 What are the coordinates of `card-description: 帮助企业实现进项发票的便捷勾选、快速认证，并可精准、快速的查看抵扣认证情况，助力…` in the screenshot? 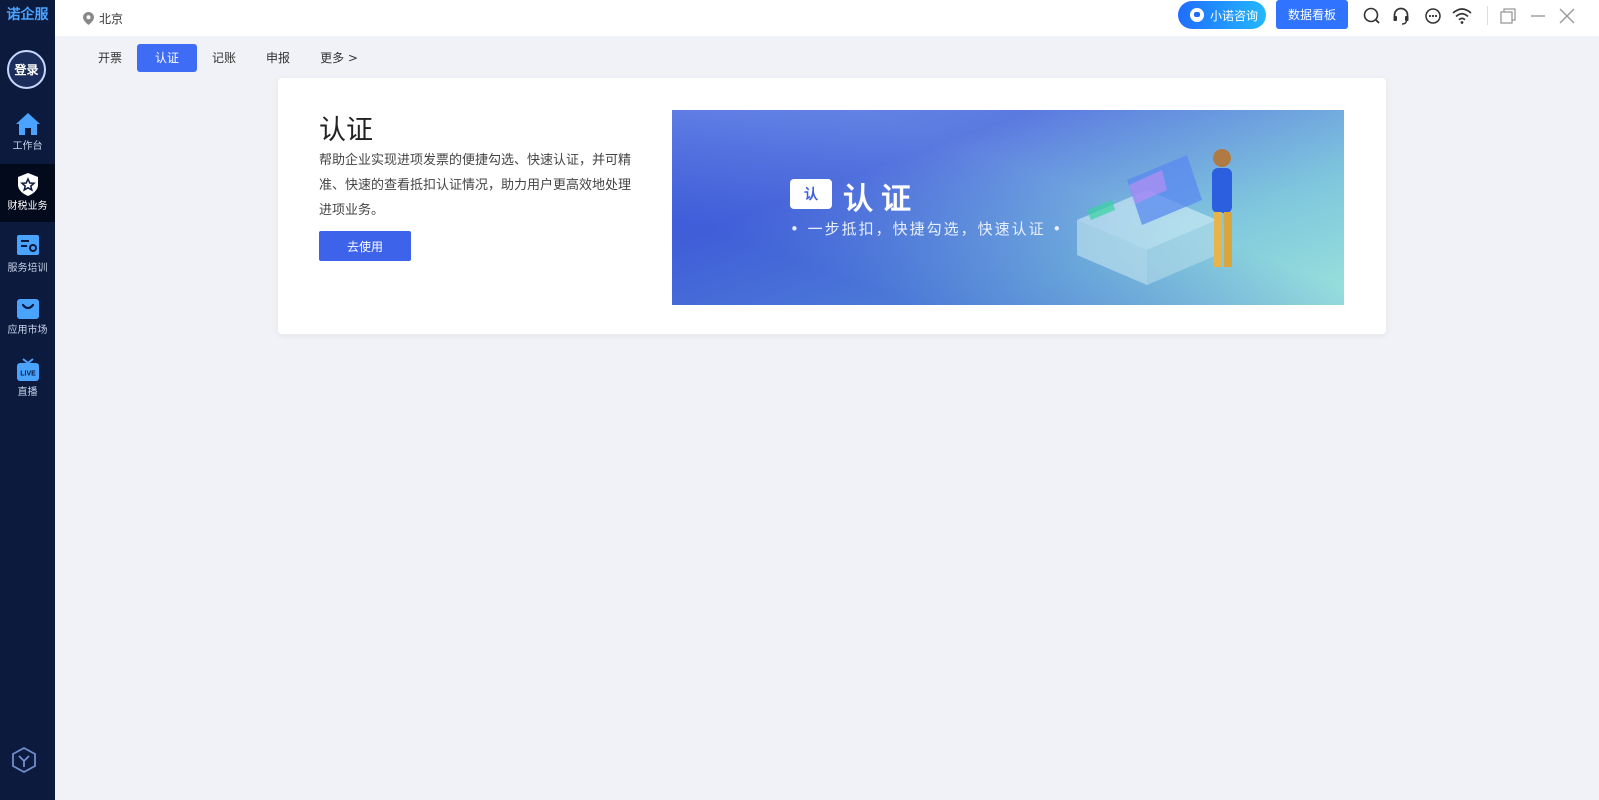 It's located at (475, 185).